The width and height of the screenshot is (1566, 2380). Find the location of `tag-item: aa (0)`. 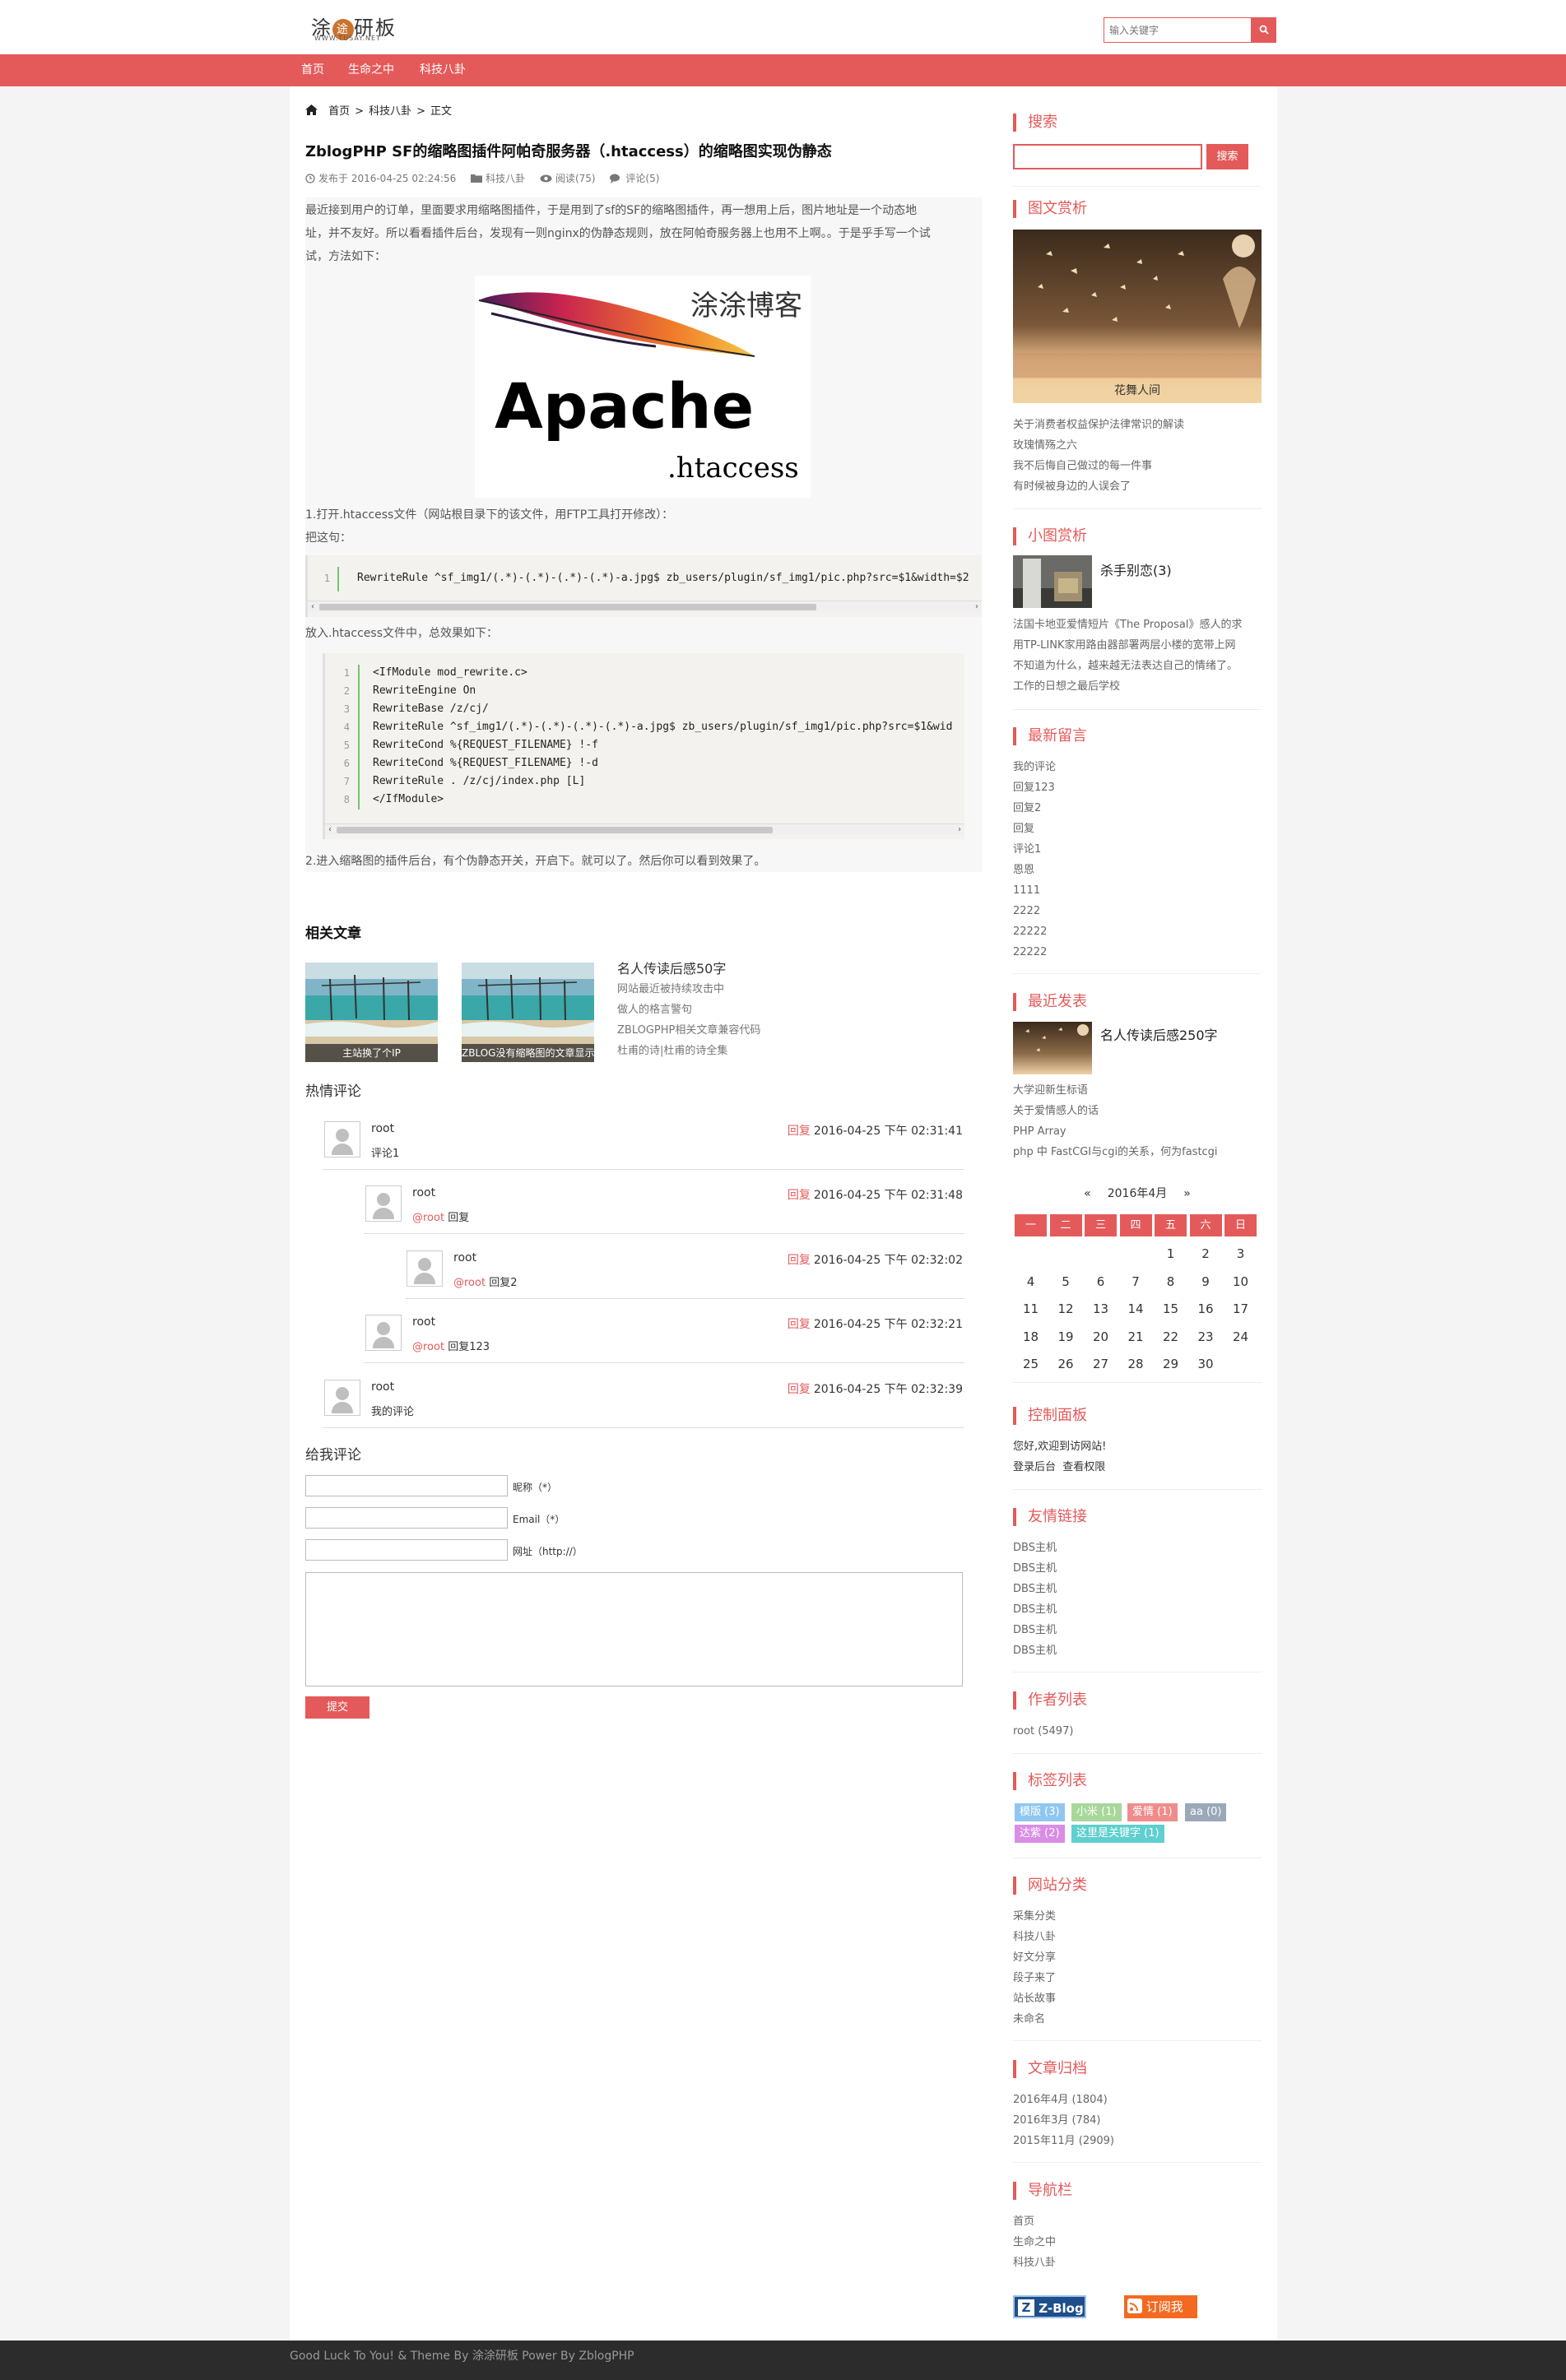

tag-item: aa (0) is located at coordinates (1206, 1812).